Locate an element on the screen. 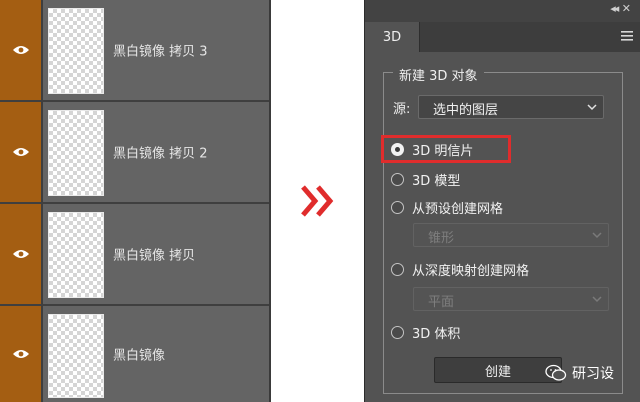 This screenshot has width=640, height=402. layer-row: 黑白镜像 is located at coordinates (134, 354).